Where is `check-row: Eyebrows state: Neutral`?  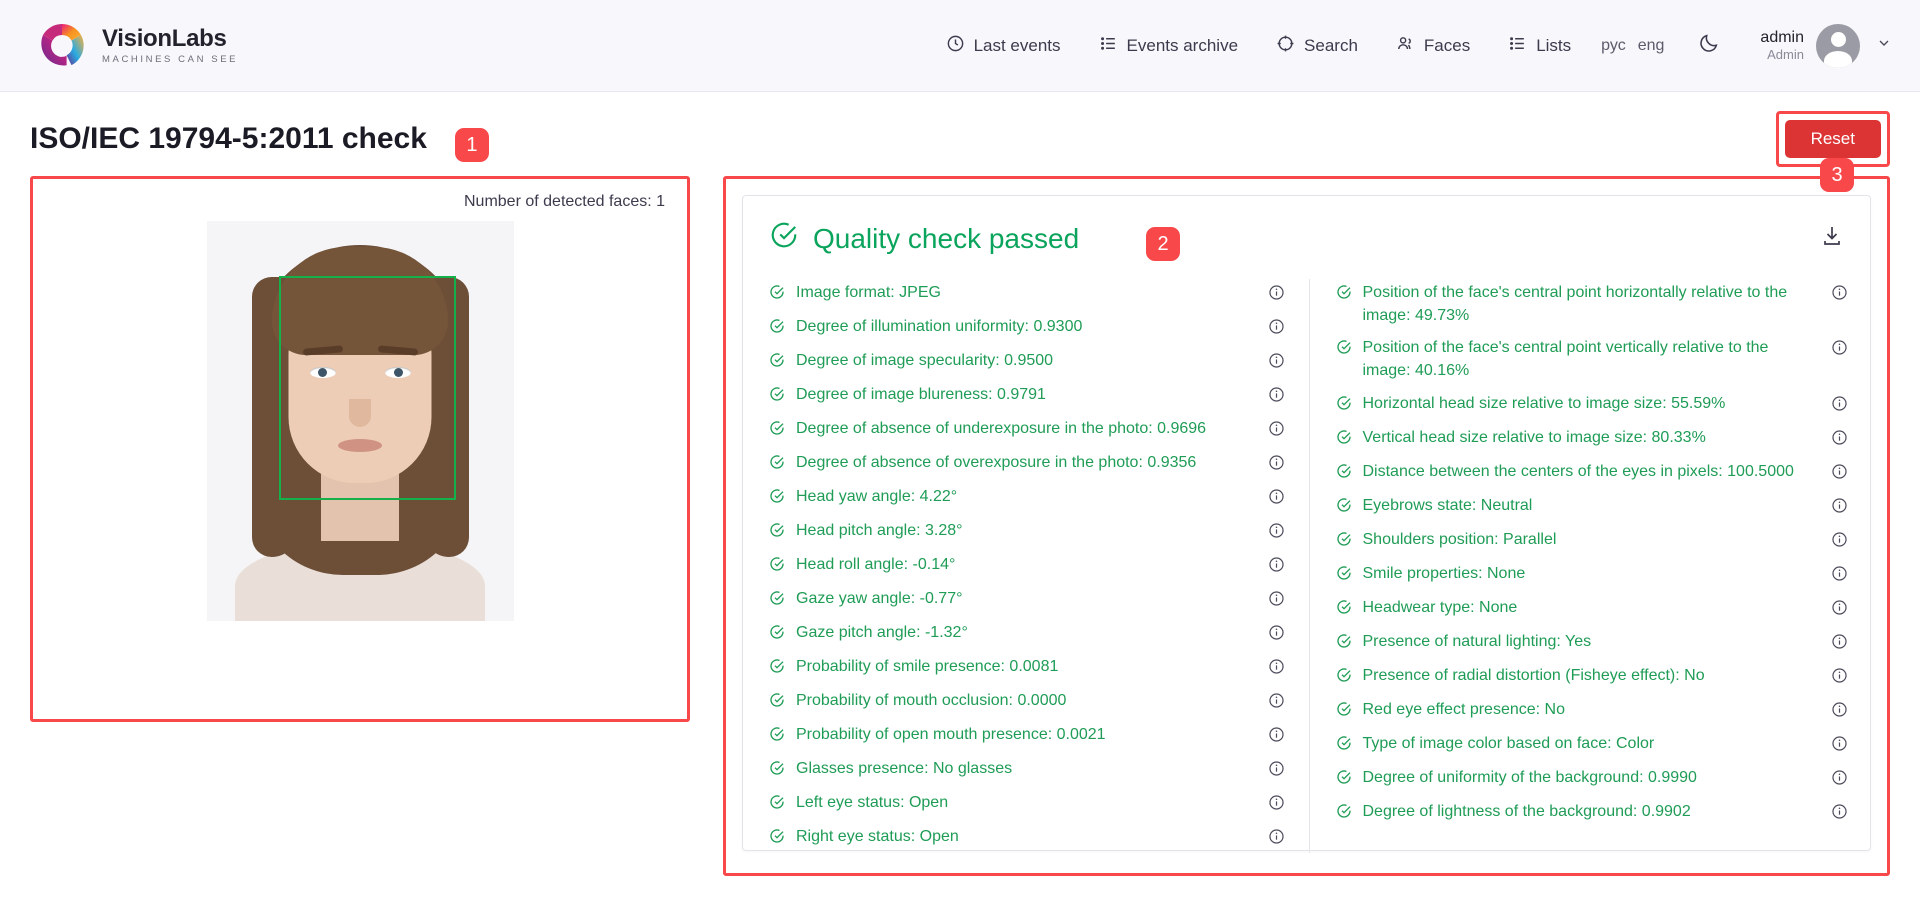 check-row: Eyebrows state: Neutral is located at coordinates (1592, 507).